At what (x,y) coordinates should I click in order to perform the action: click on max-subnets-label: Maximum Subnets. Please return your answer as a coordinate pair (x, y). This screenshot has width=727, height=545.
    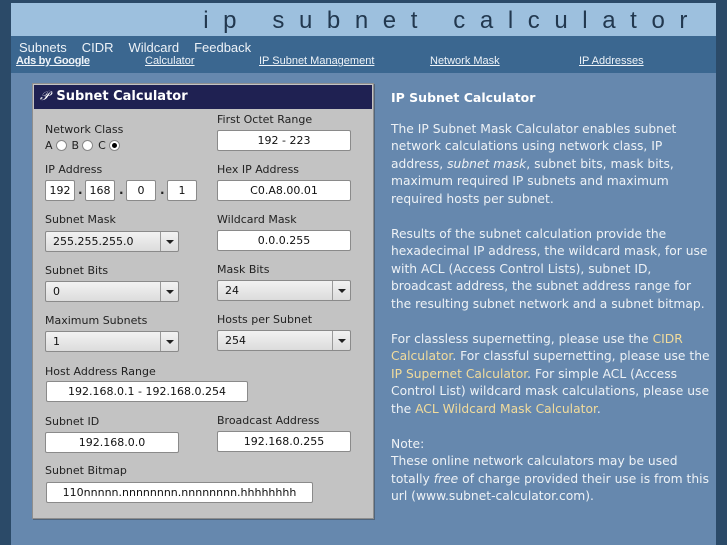
    Looking at the image, I should click on (96, 320).